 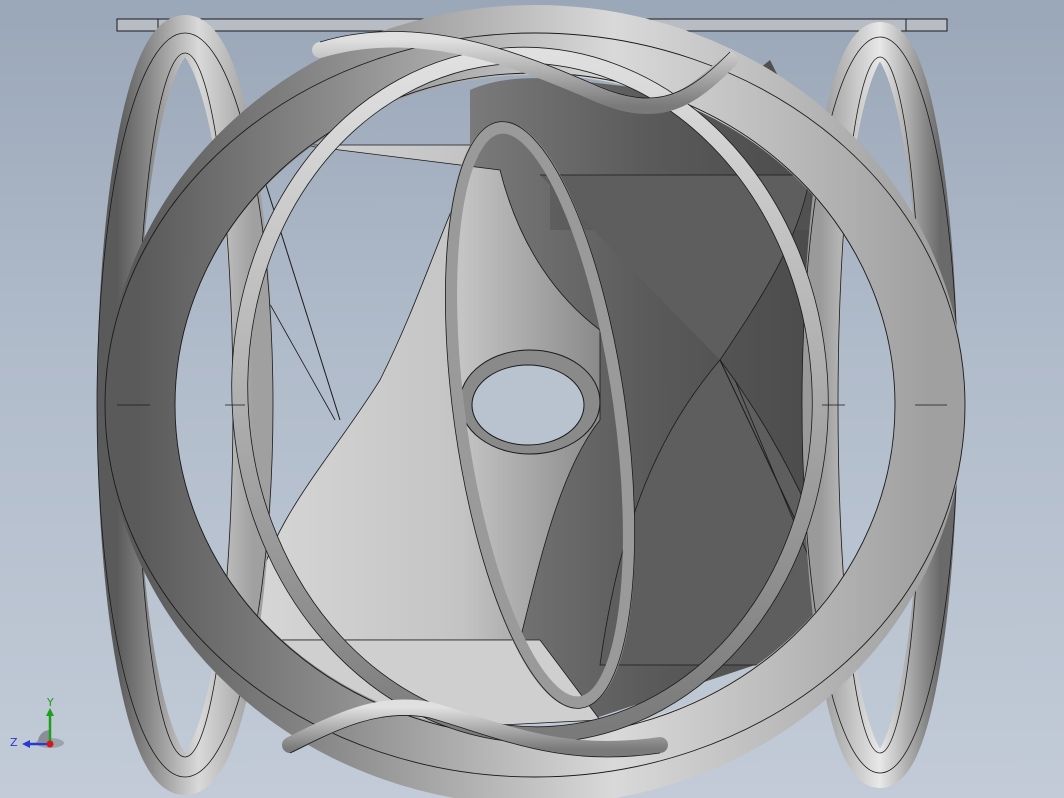 I want to click on z-axis-arrow-icon, so click(x=26, y=744).